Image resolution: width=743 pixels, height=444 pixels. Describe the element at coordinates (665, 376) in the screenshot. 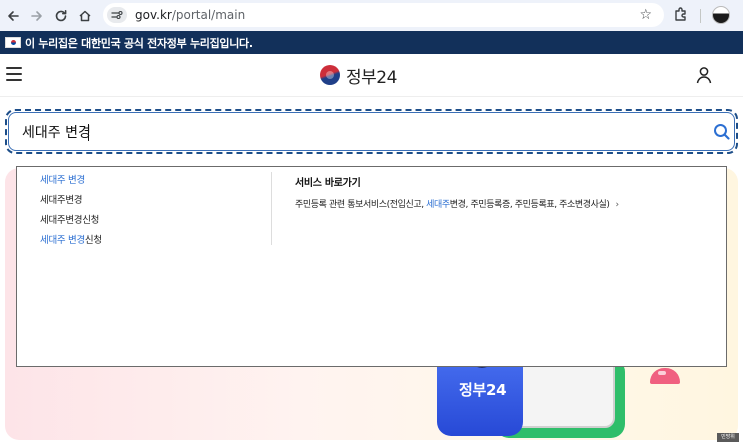

I see `hero-bell-illustration` at that location.